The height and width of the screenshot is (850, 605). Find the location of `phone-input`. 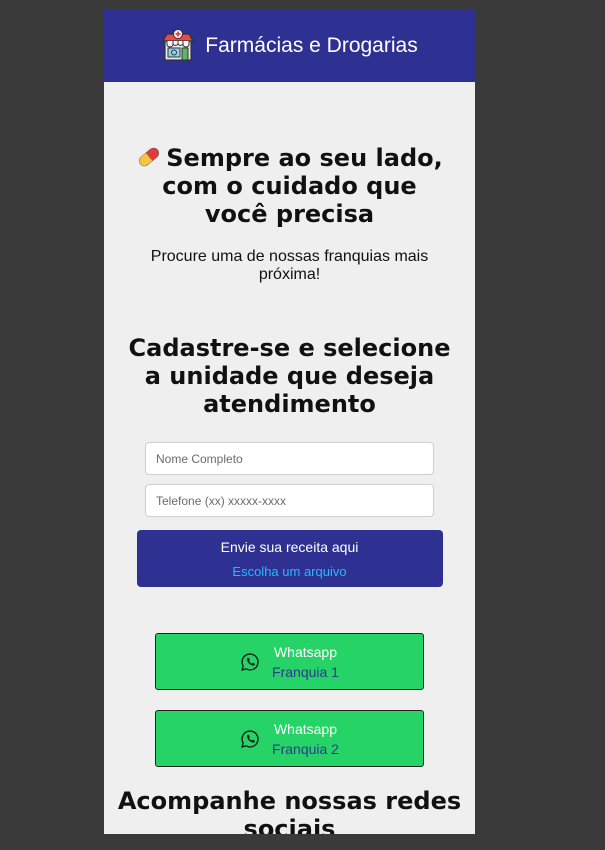

phone-input is located at coordinates (289, 500).